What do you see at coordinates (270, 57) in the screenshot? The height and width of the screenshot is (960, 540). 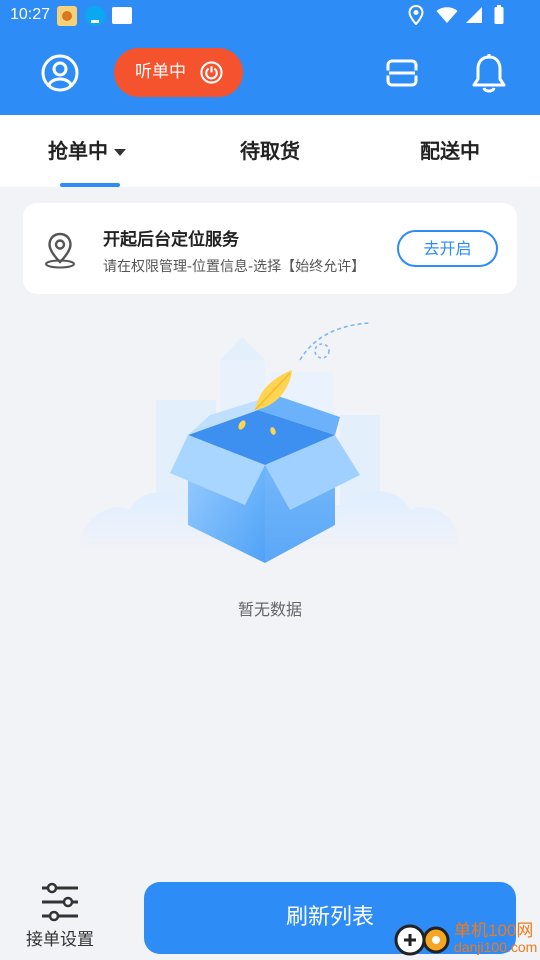 I see `top-header: 10:27 听单中` at bounding box center [270, 57].